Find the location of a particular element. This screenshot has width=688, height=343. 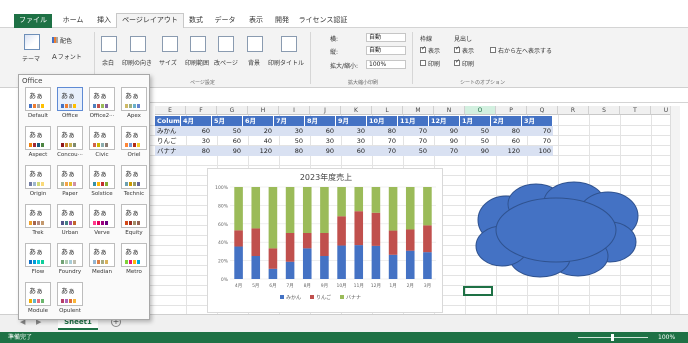

table-header-cell: 5月 is located at coordinates (227, 121).